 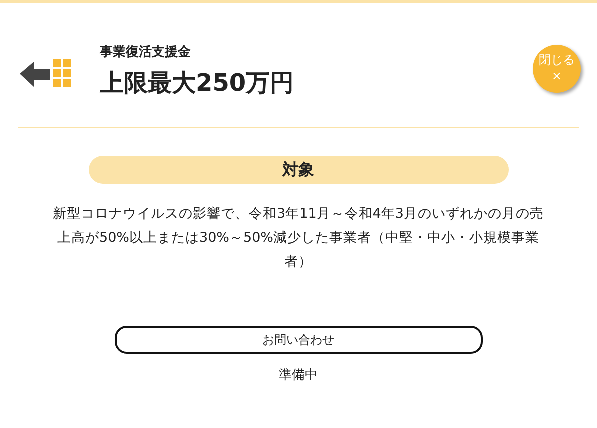 I want to click on subtitle: 事業復活支援金, so click(x=146, y=52).